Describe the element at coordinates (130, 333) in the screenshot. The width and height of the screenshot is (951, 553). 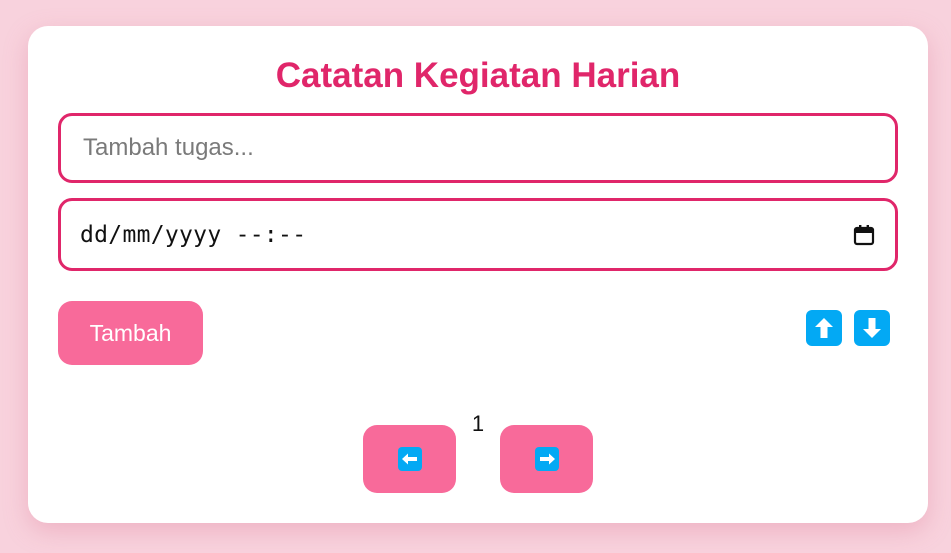
I see `add-task-button: Tambah` at that location.